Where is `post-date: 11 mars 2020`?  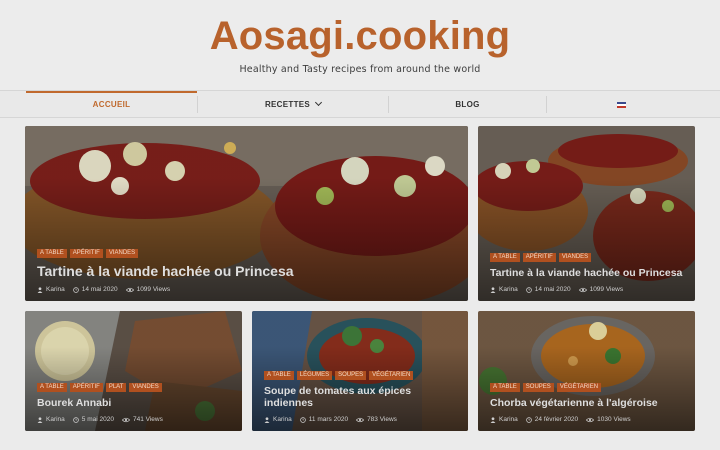
post-date: 11 mars 2020 is located at coordinates (328, 419).